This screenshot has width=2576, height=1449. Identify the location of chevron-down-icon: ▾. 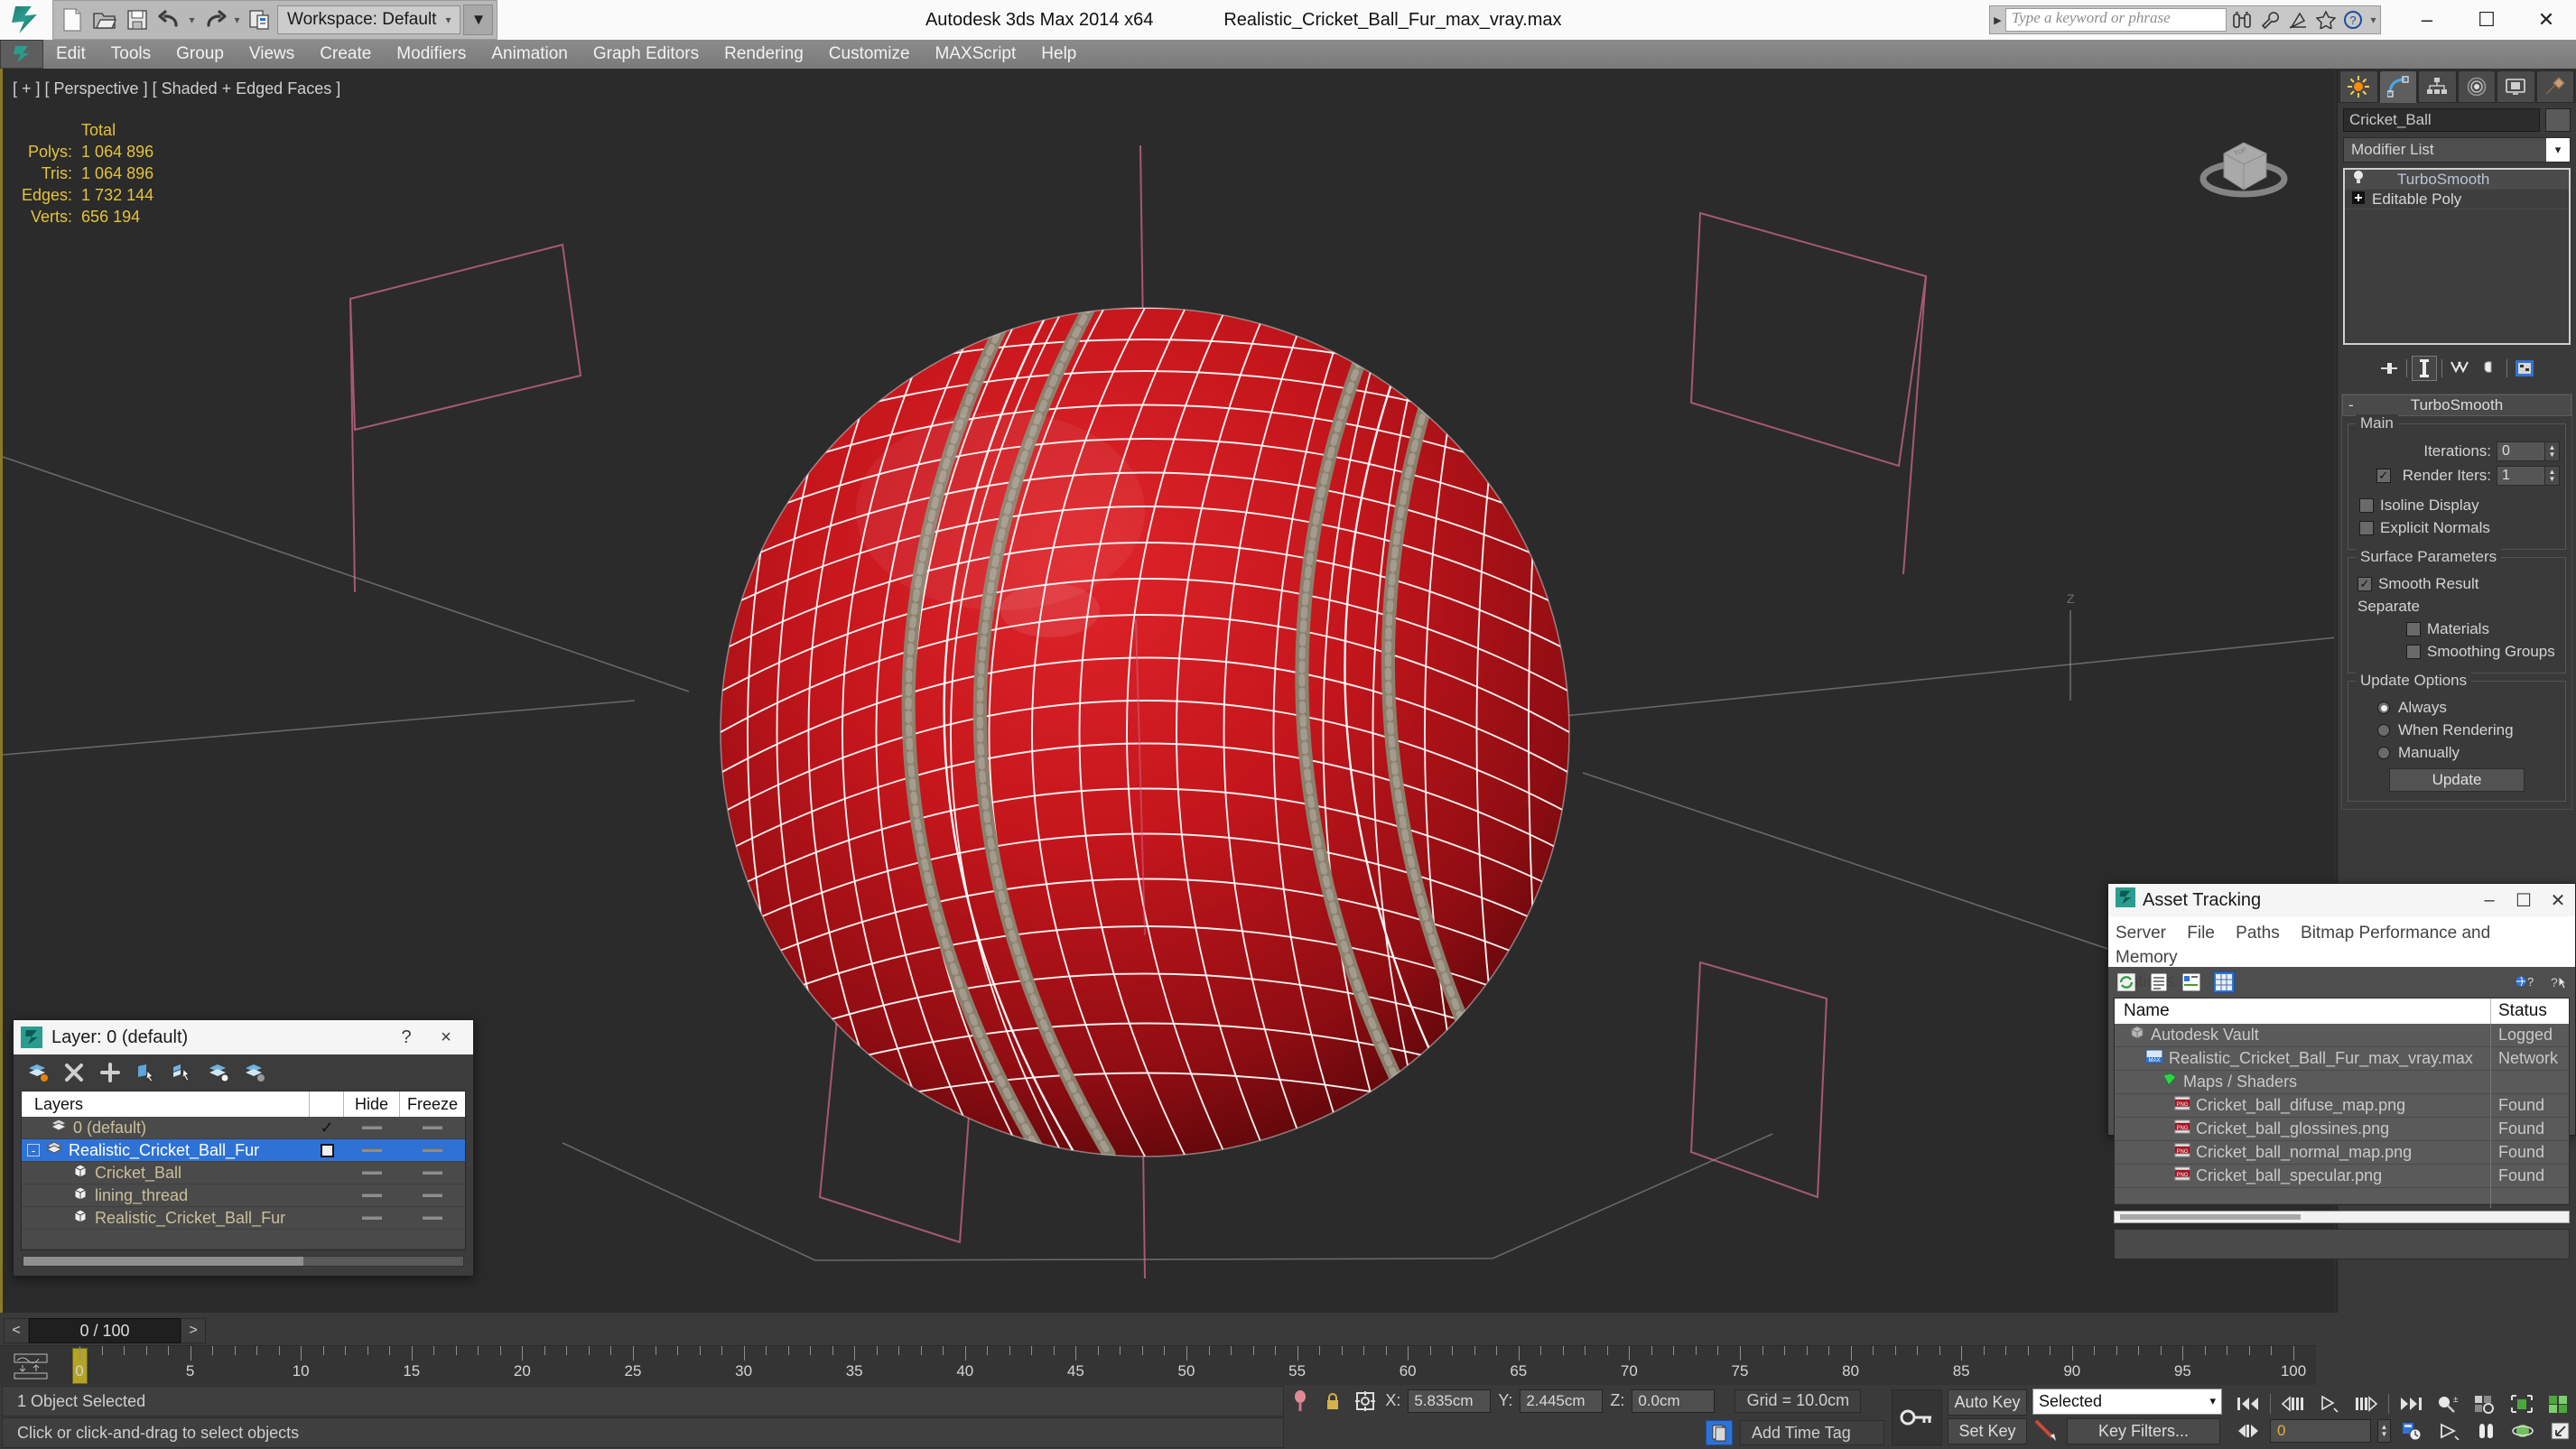
(2558, 150).